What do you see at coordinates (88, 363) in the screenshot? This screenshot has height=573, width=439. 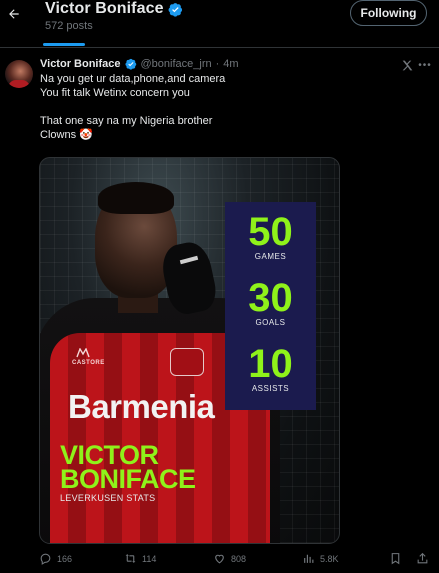 I see `kit-maker-label: CASTORE` at bounding box center [88, 363].